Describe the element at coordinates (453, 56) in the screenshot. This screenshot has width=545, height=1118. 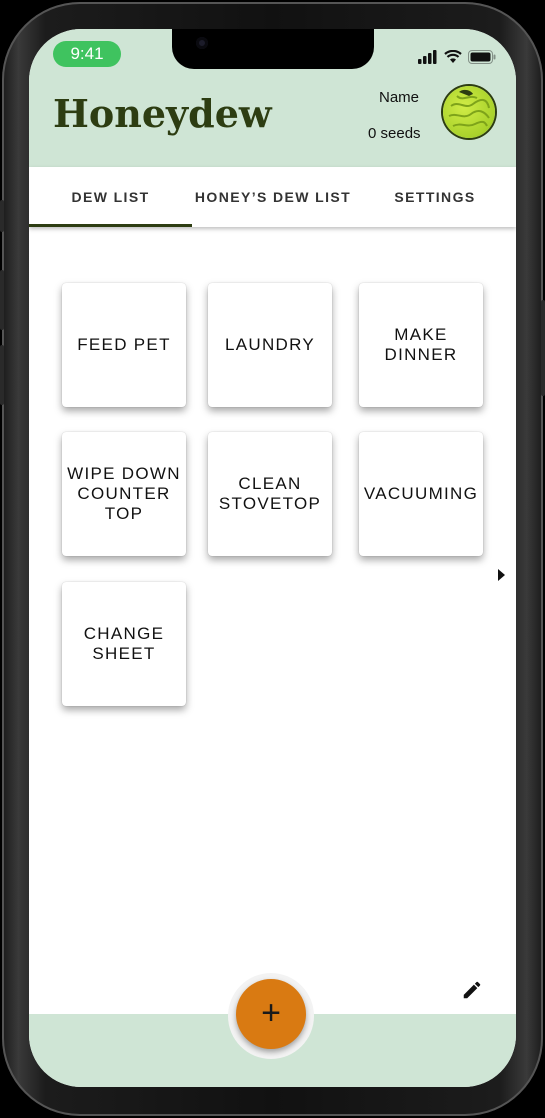
I see `wifi-icon` at that location.